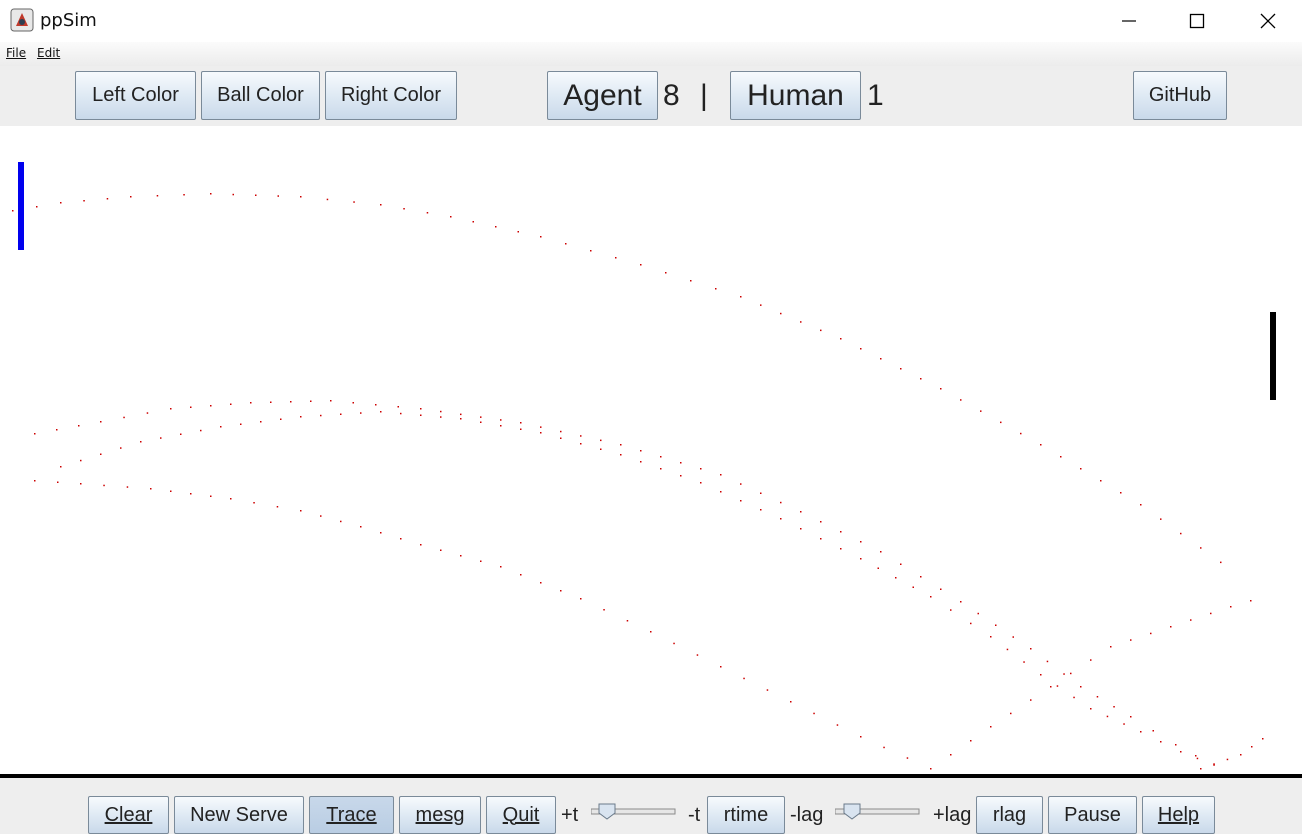 The height and width of the screenshot is (834, 1302). What do you see at coordinates (875, 95) in the screenshot?
I see `human-score: 1` at bounding box center [875, 95].